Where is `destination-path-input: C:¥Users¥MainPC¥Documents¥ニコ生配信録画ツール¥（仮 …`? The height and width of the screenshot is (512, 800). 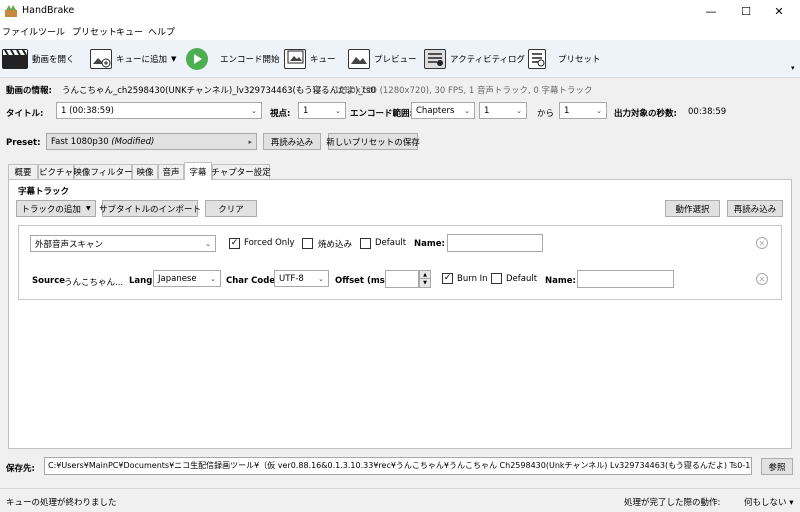
destination-path-input: C:¥Users¥MainPC¥Documents¥ニコ生配信録画ツール¥（仮 … is located at coordinates (398, 466).